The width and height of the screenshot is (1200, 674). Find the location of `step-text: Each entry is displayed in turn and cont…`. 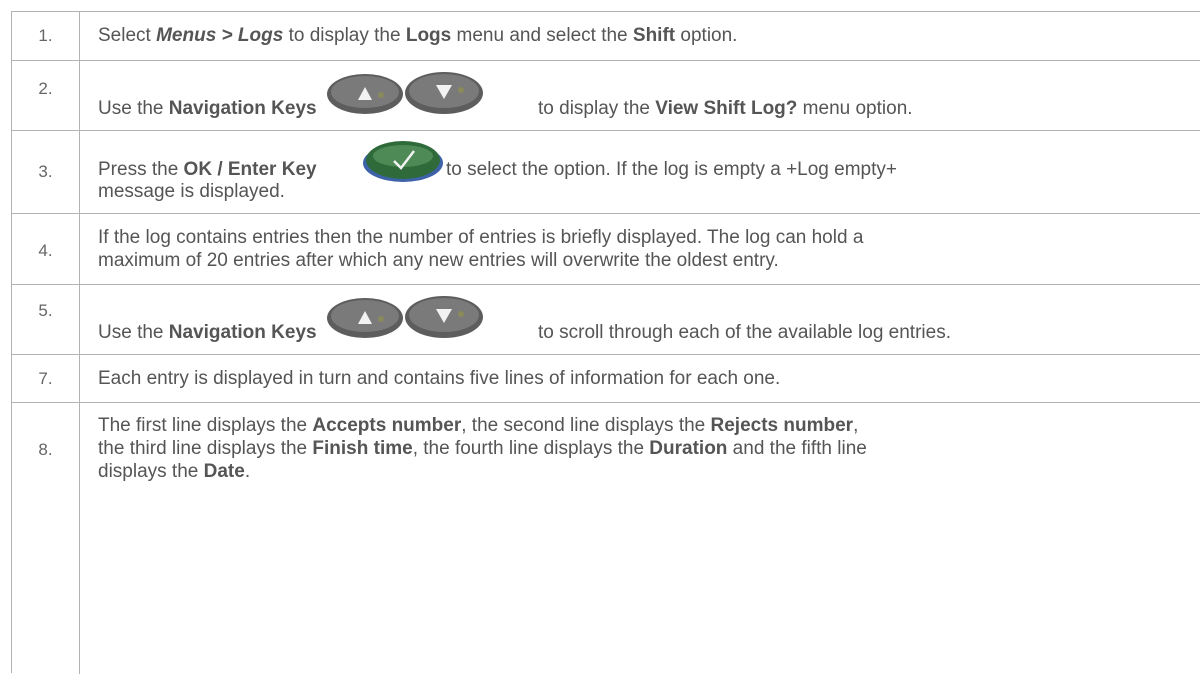

step-text: Each entry is displayed in turn and cont… is located at coordinates (649, 378).